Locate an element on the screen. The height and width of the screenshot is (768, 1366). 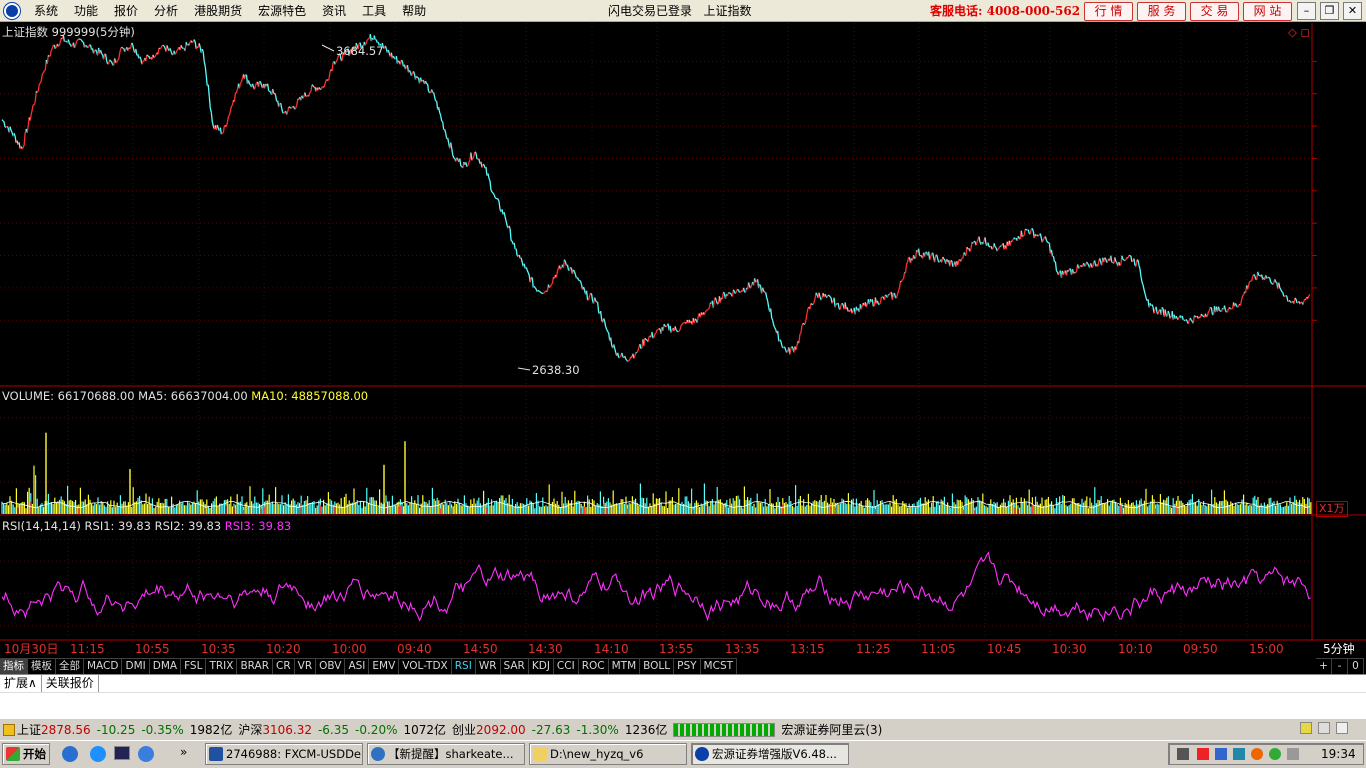
market-breadth-bar is located at coordinates (724, 729).